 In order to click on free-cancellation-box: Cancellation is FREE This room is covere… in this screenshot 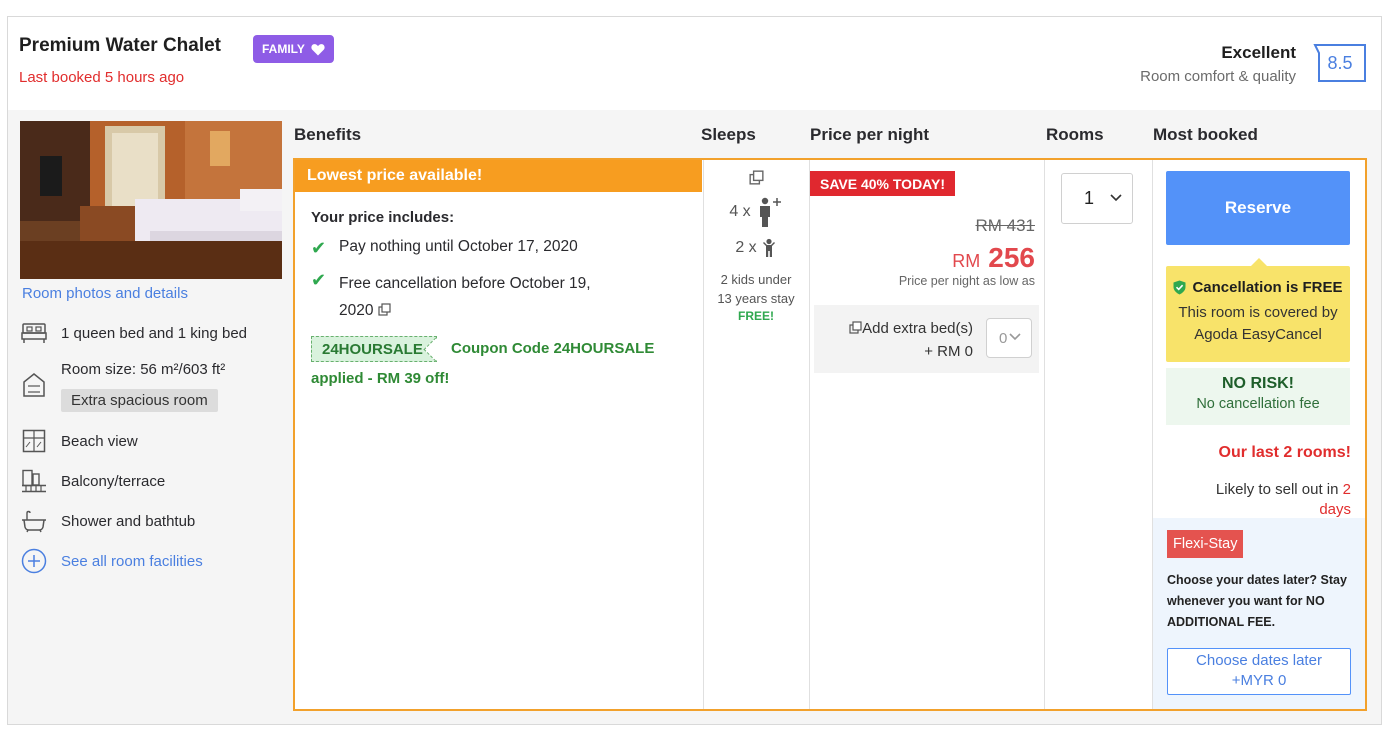, I will do `click(1258, 310)`.